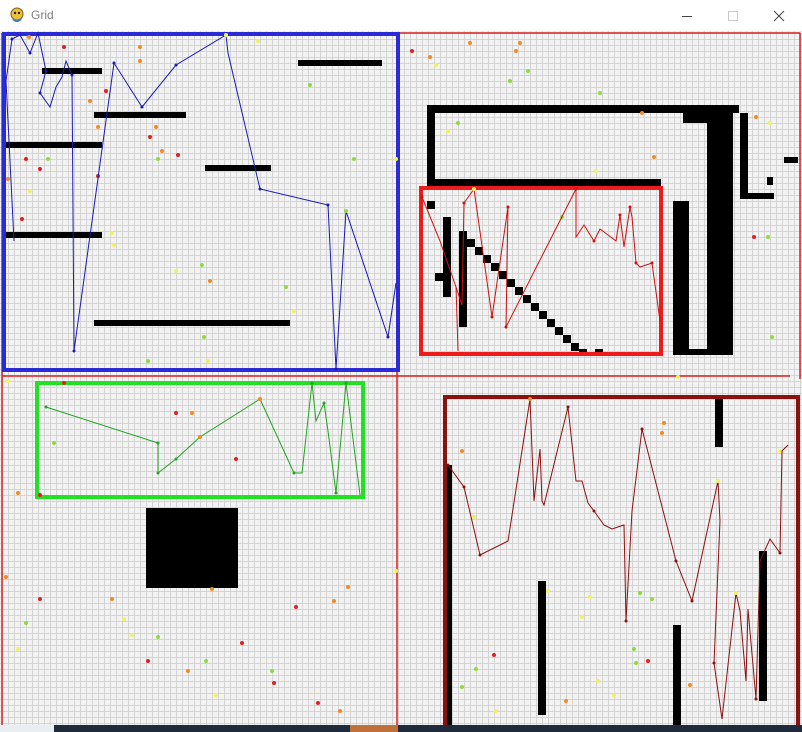 This screenshot has height=732, width=802. I want to click on taskbar-active-item, so click(374, 728).